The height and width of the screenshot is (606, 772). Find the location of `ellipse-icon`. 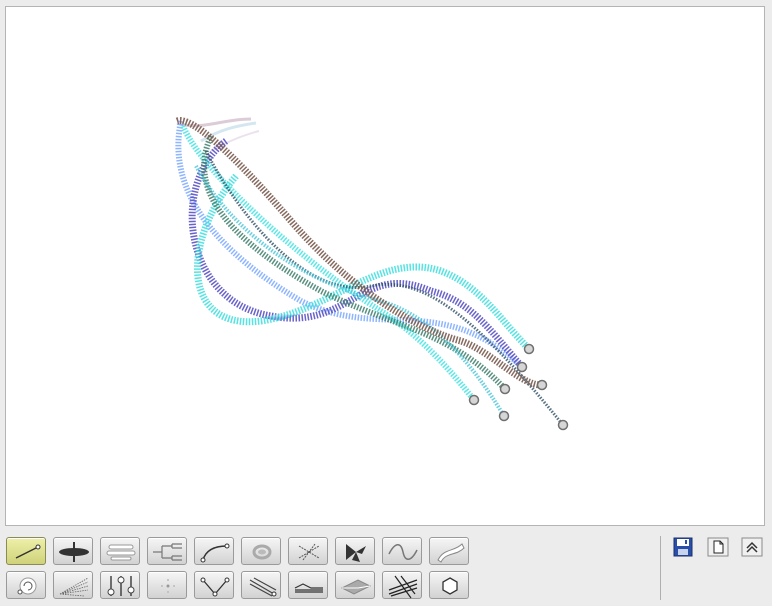

ellipse-icon is located at coordinates (74, 552).